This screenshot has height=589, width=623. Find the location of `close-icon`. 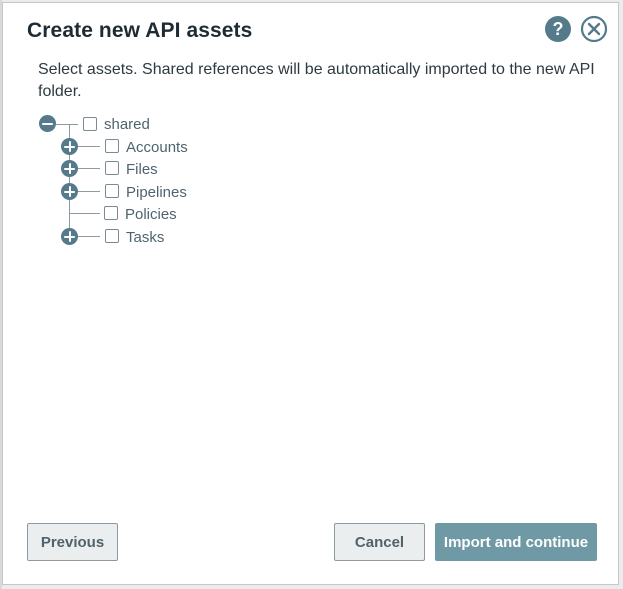

close-icon is located at coordinates (594, 29).